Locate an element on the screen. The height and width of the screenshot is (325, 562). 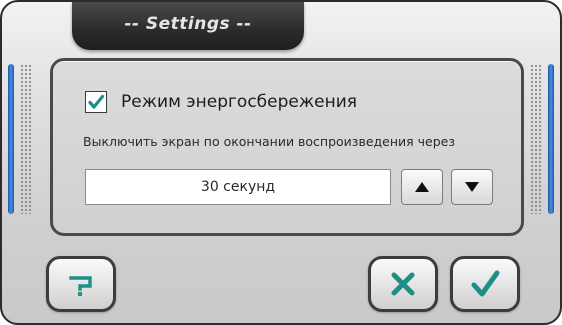
cancel-button is located at coordinates (403, 284).